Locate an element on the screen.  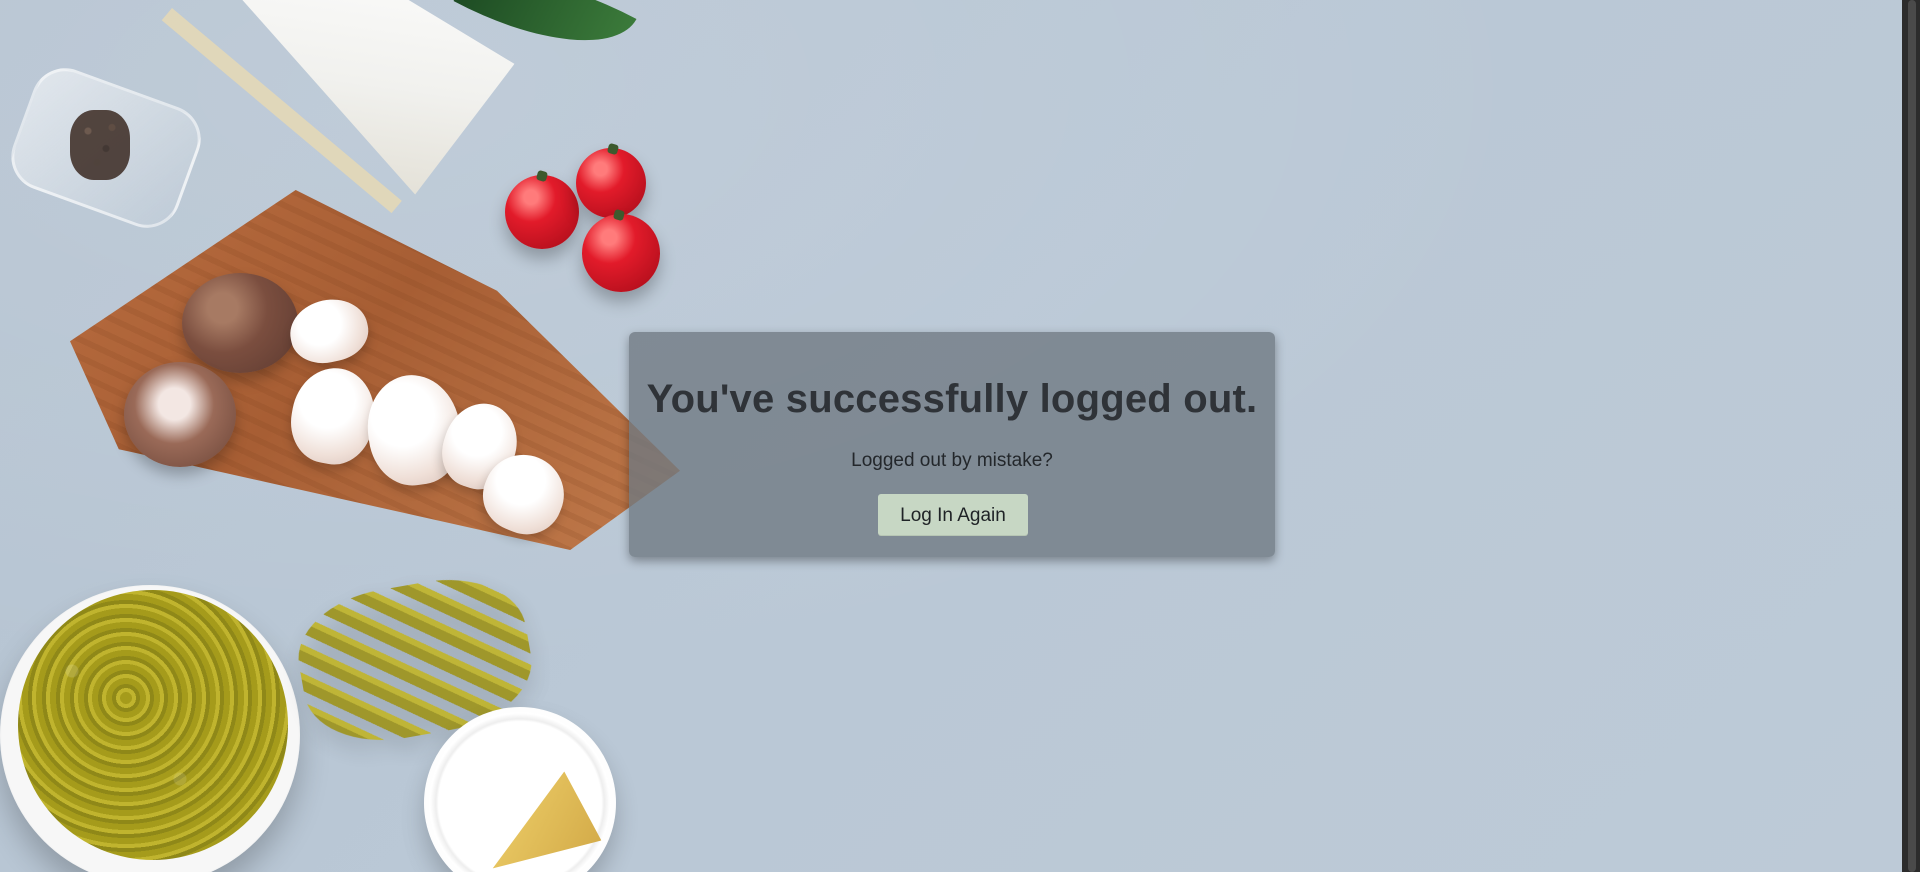
peppercorns-image is located at coordinates (100, 145).